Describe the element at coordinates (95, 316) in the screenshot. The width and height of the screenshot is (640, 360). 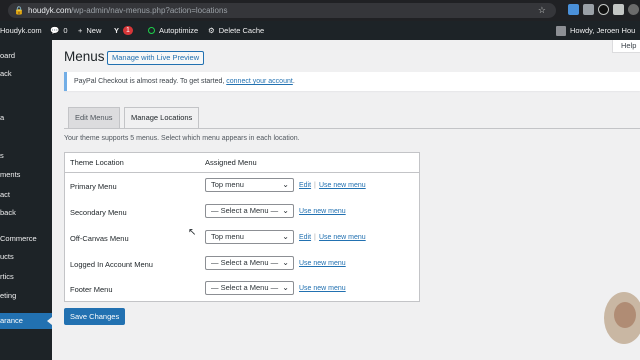
I see `save-changes-button: Save Changes` at that location.